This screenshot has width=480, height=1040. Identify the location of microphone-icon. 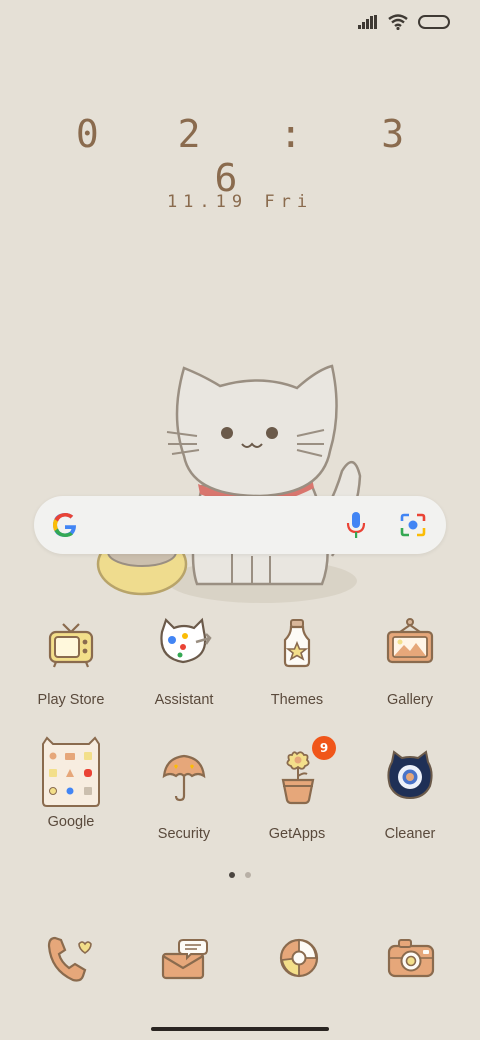
(356, 525).